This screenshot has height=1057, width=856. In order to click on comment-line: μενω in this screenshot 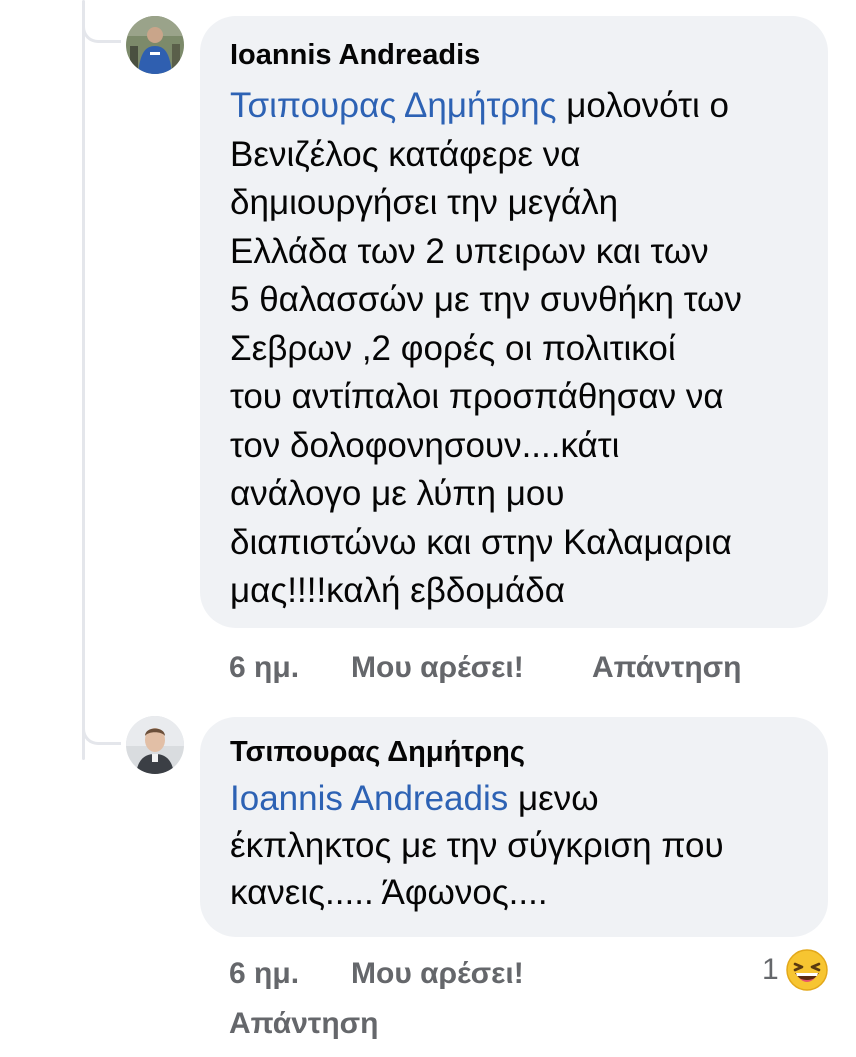, I will do `click(553, 798)`.